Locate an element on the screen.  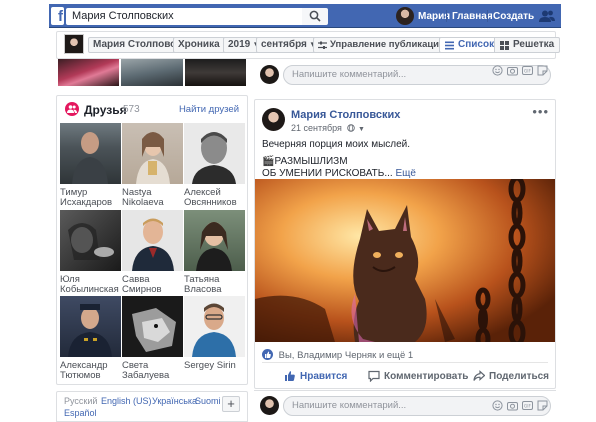
like-label: Нравится is located at coordinates (324, 376).